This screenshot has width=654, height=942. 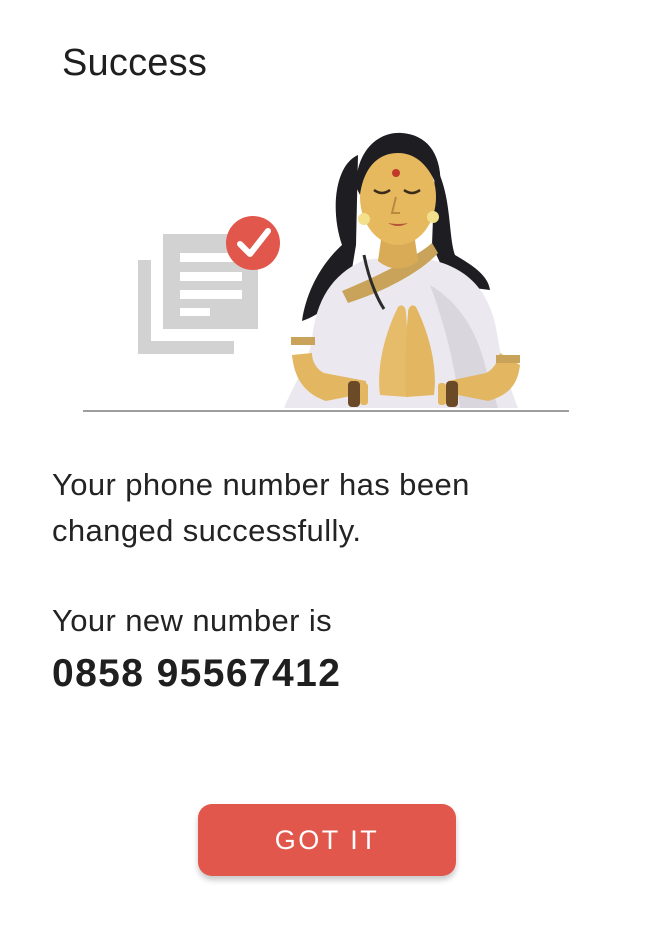 I want to click on new-number-label: Your new number is, so click(x=192, y=620).